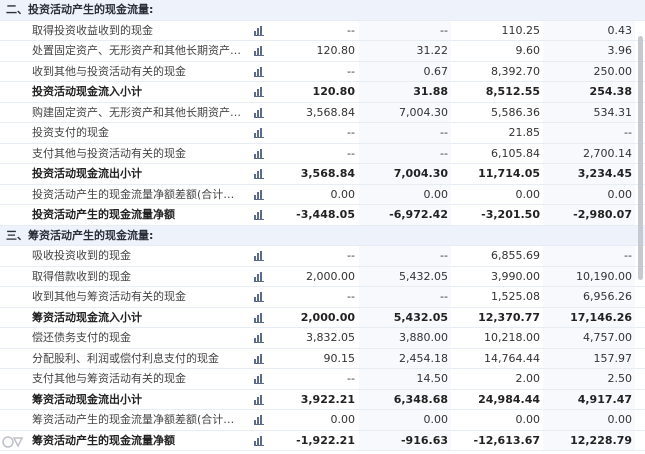 The image size is (645, 454). I want to click on table-row: 收到其他与投资活动有关的现金 -- 0.67 8,392.70 250.00, so click(322, 71).